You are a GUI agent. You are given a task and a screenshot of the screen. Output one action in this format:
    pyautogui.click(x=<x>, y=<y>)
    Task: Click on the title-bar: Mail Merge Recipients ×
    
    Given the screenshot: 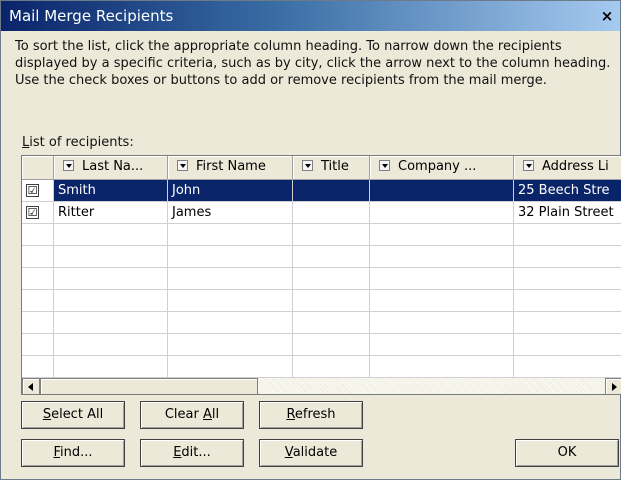 What is the action you would take?
    pyautogui.click(x=310, y=16)
    